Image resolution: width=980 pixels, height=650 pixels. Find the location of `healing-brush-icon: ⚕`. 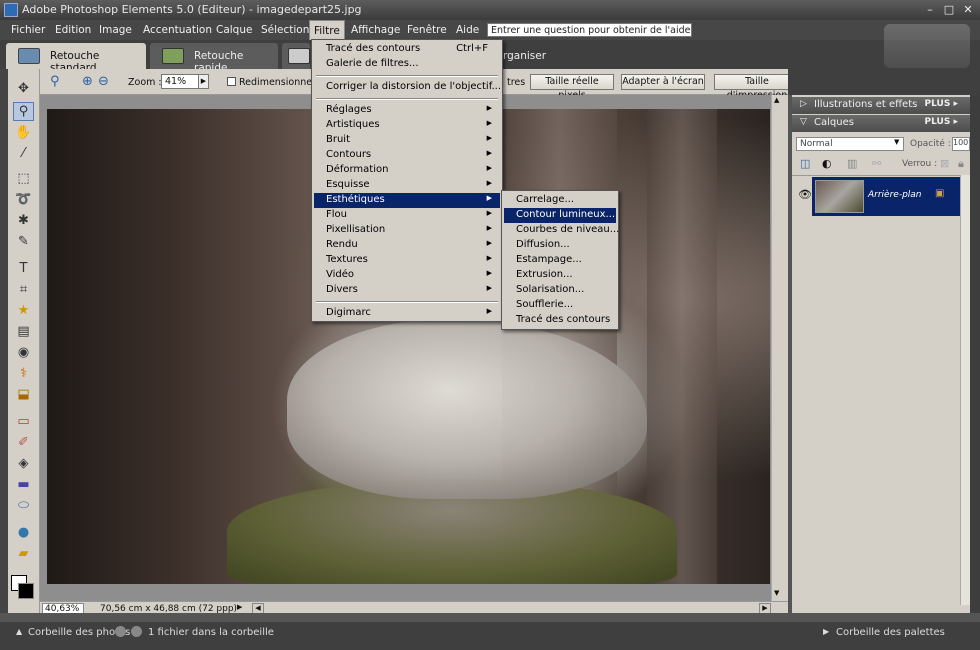

healing-brush-icon: ⚕ is located at coordinates (23, 373).